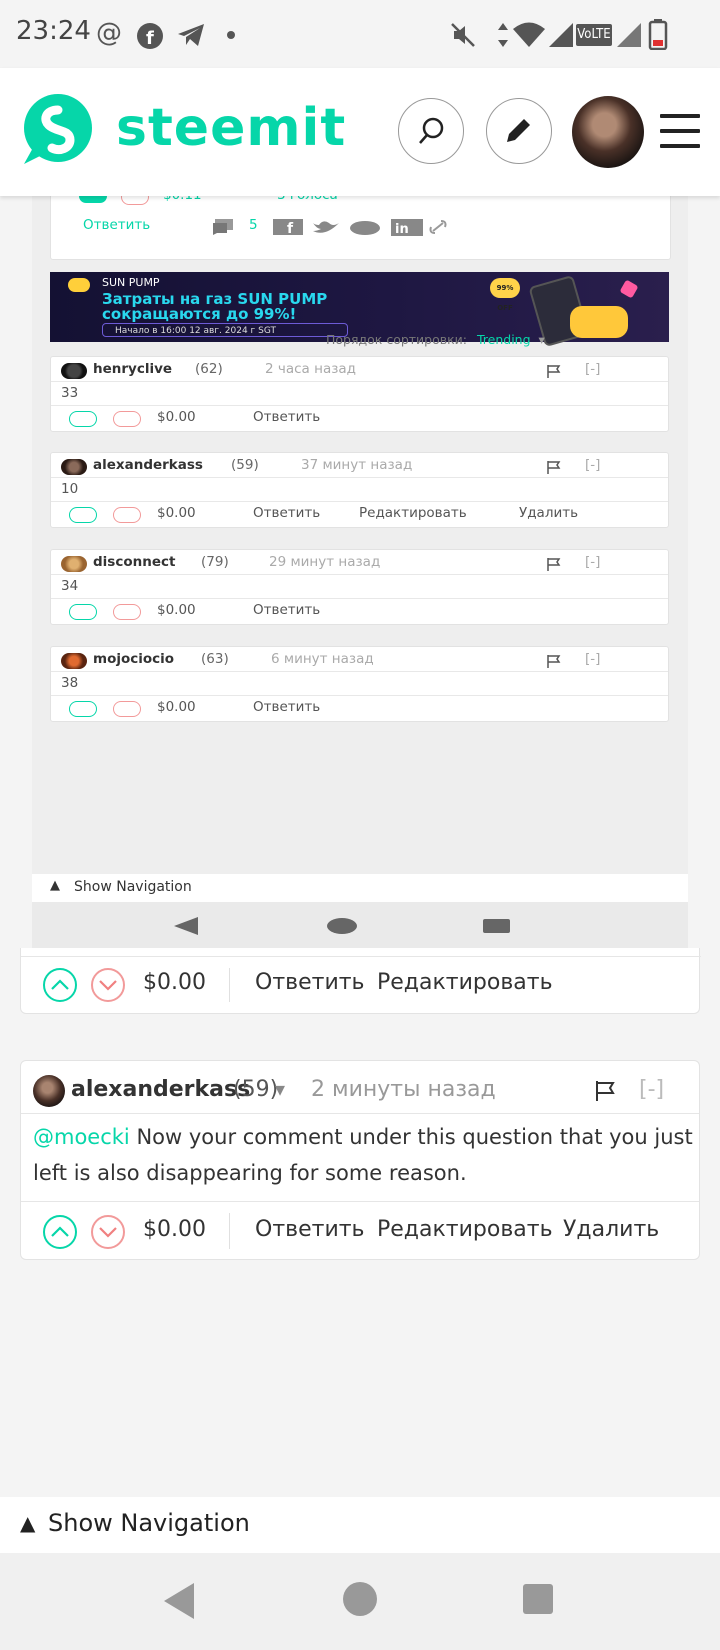  What do you see at coordinates (131, 282) in the screenshot?
I see `banner-brand: SUN PUMP` at bounding box center [131, 282].